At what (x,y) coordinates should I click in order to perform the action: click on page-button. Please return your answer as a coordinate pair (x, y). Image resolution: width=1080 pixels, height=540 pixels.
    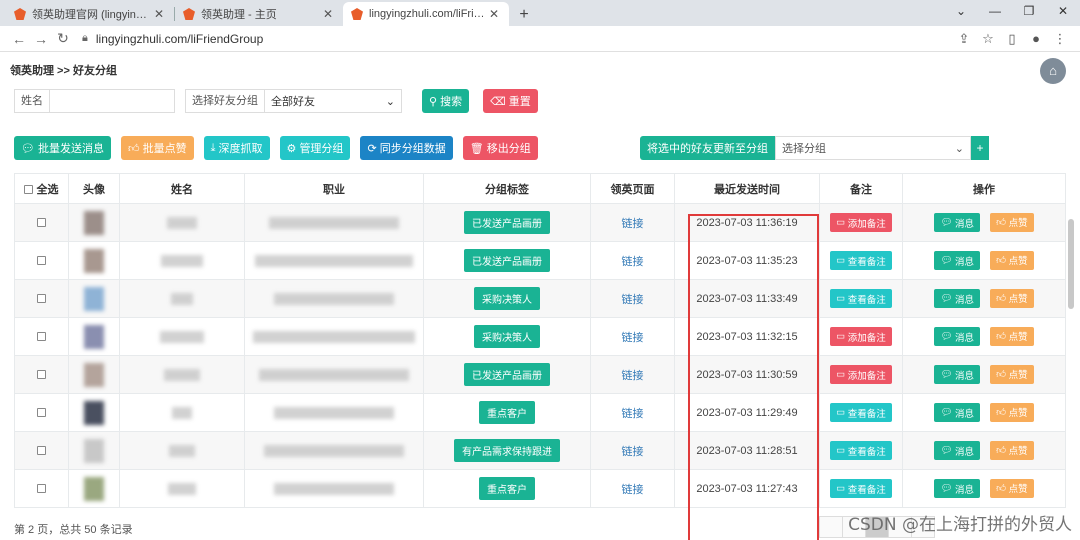
    Looking at the image, I should click on (831, 527).